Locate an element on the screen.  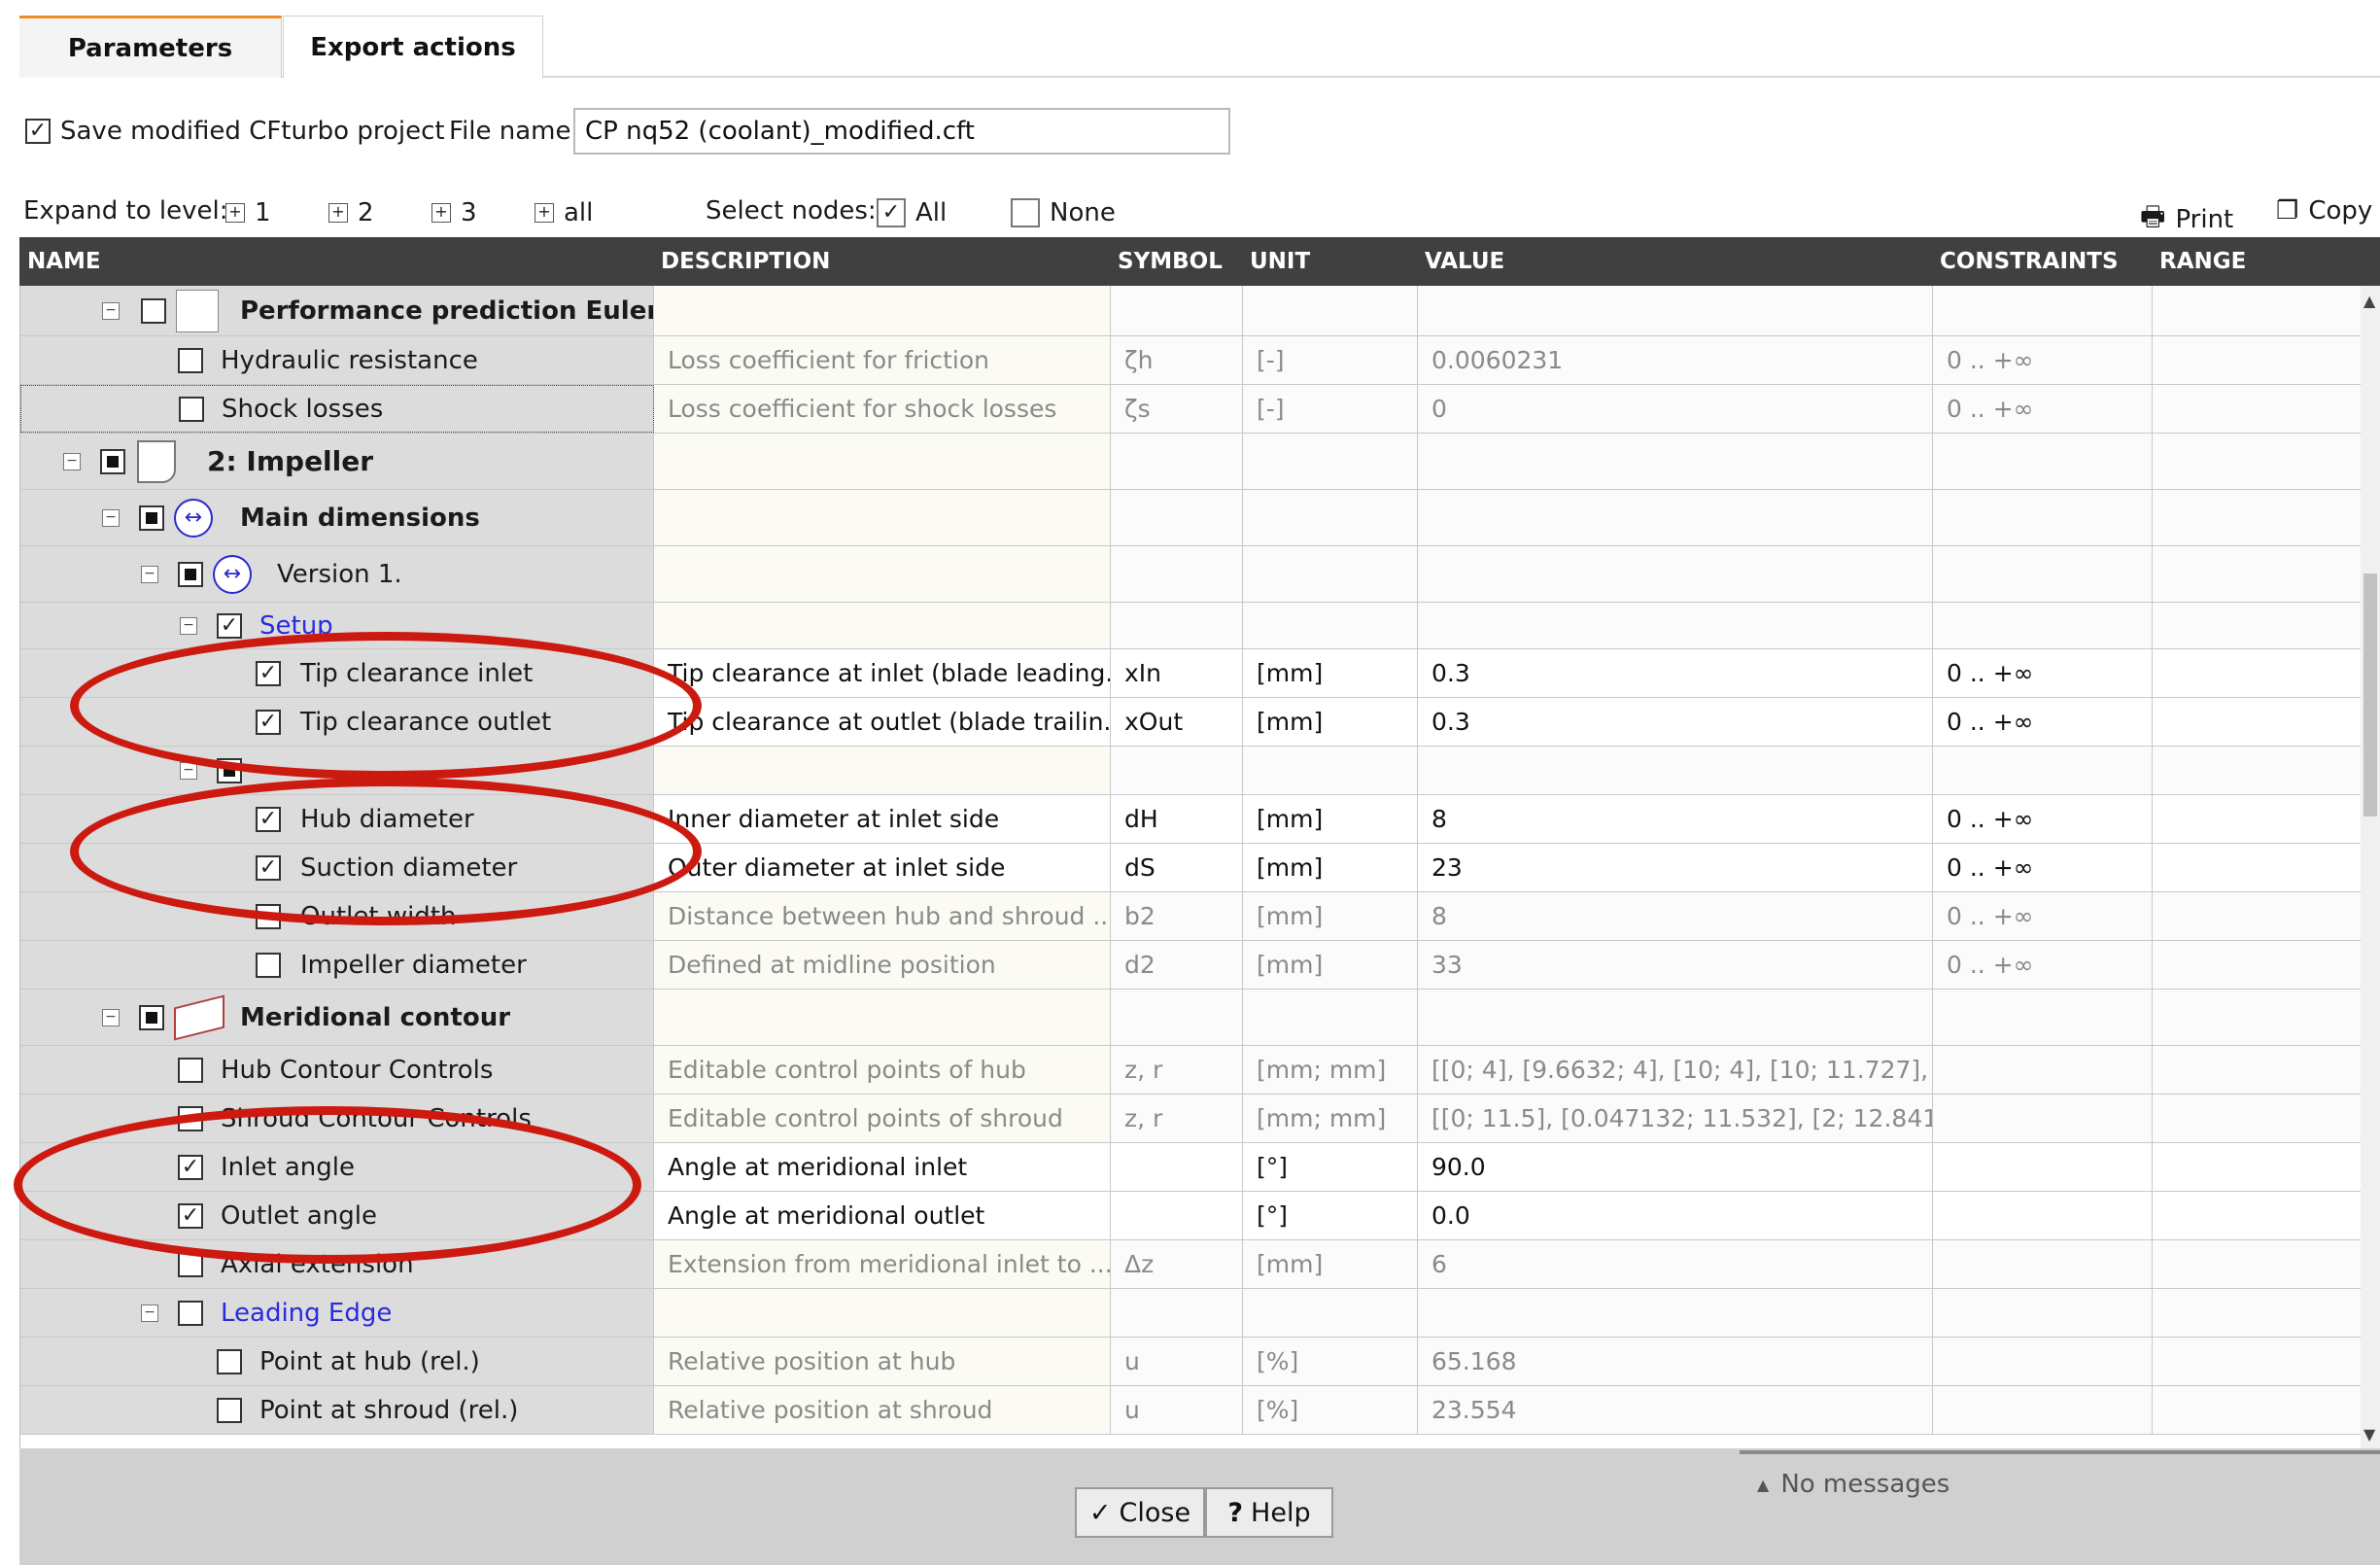
value-cell: 90.0 is located at coordinates (1675, 1167).